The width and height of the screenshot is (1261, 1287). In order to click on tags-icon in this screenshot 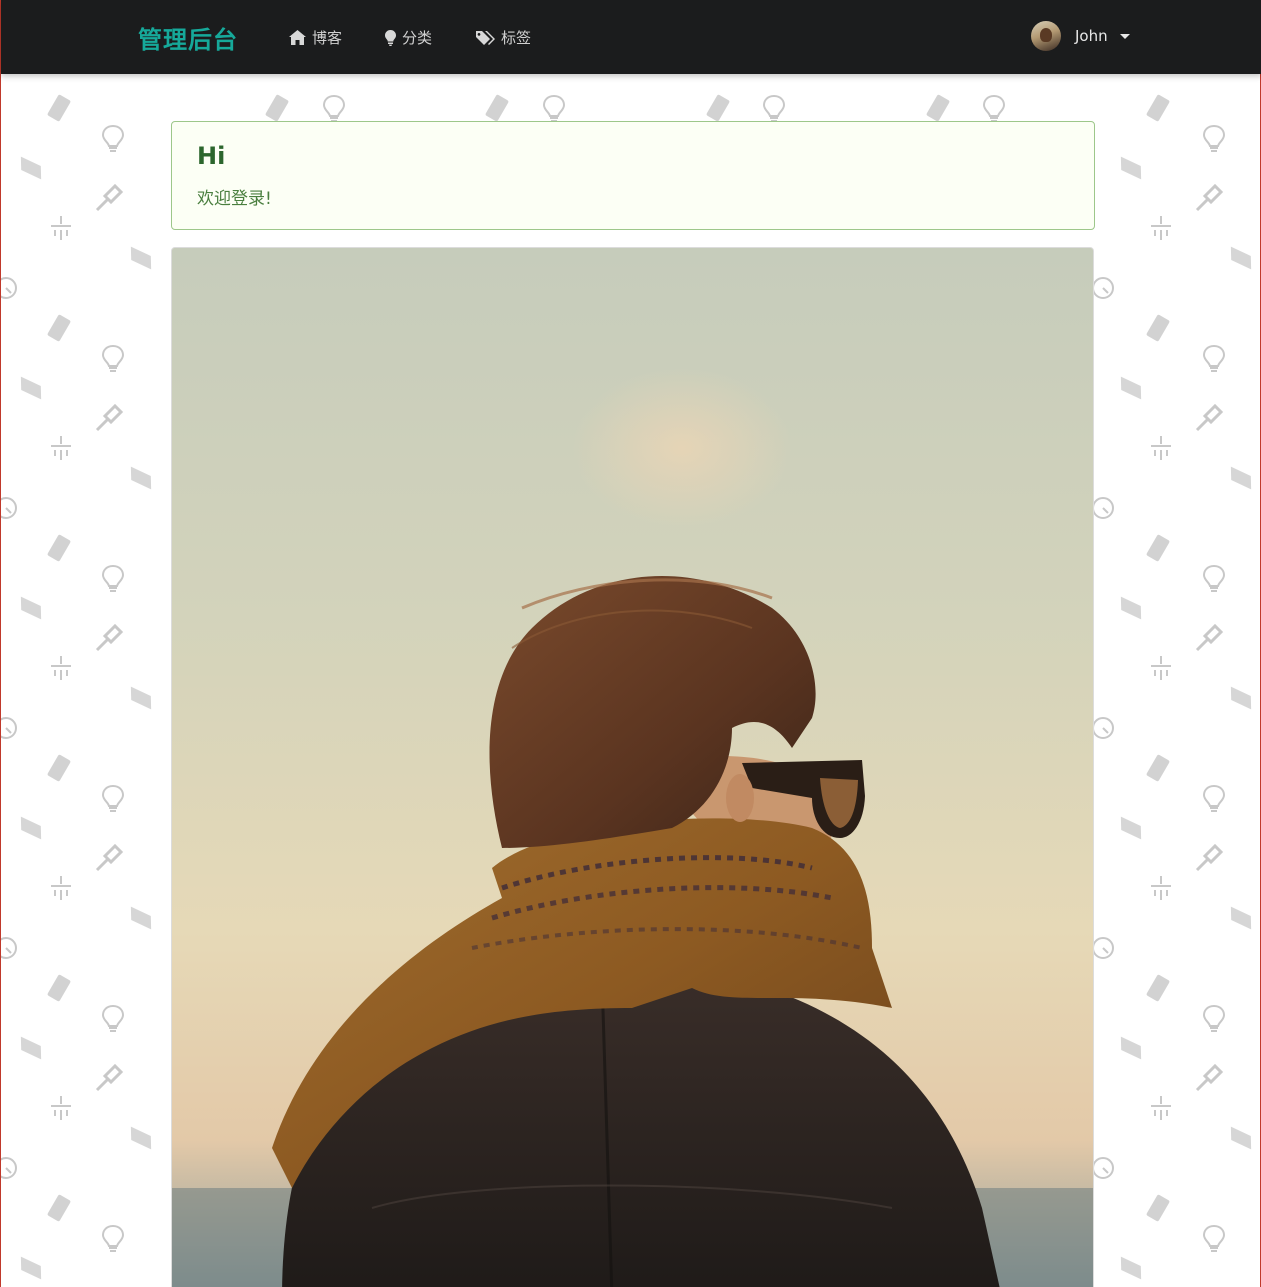, I will do `click(485, 37)`.